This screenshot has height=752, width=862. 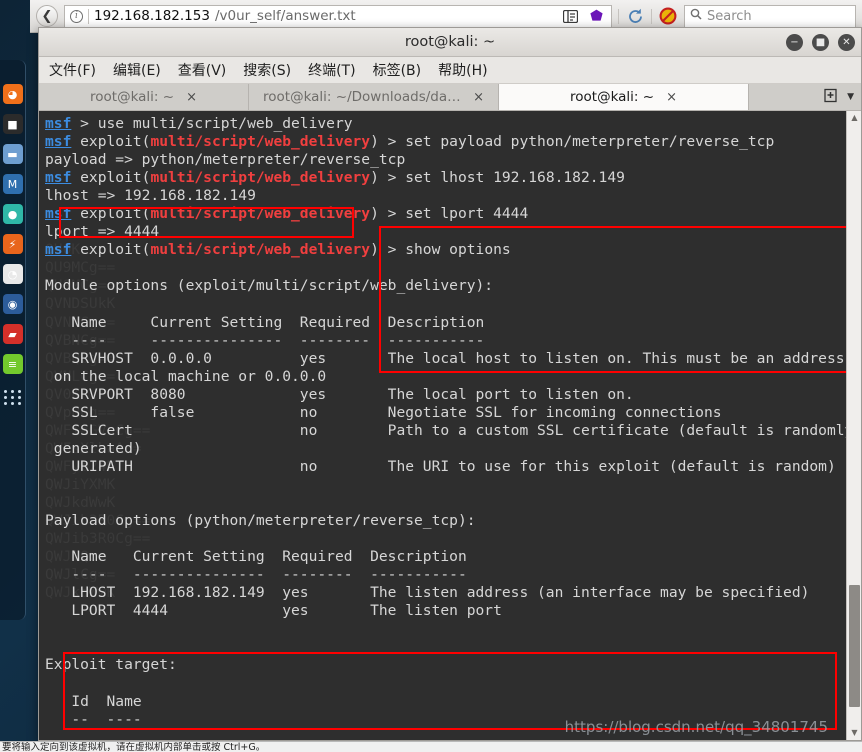 I want to click on minimize-button: −, so click(x=794, y=42).